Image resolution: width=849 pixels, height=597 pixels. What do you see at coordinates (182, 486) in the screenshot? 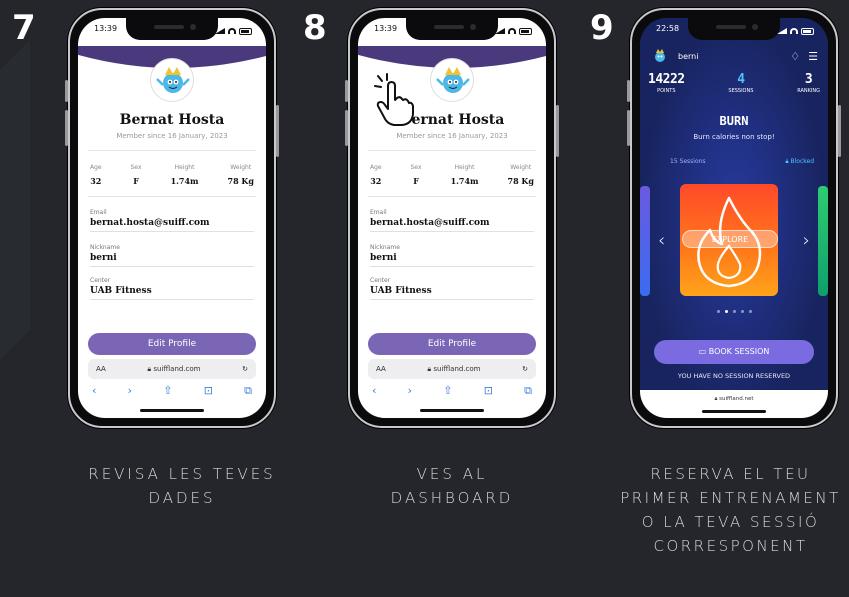
I see `step-caption: REVISA LES TEVES DADES` at bounding box center [182, 486].